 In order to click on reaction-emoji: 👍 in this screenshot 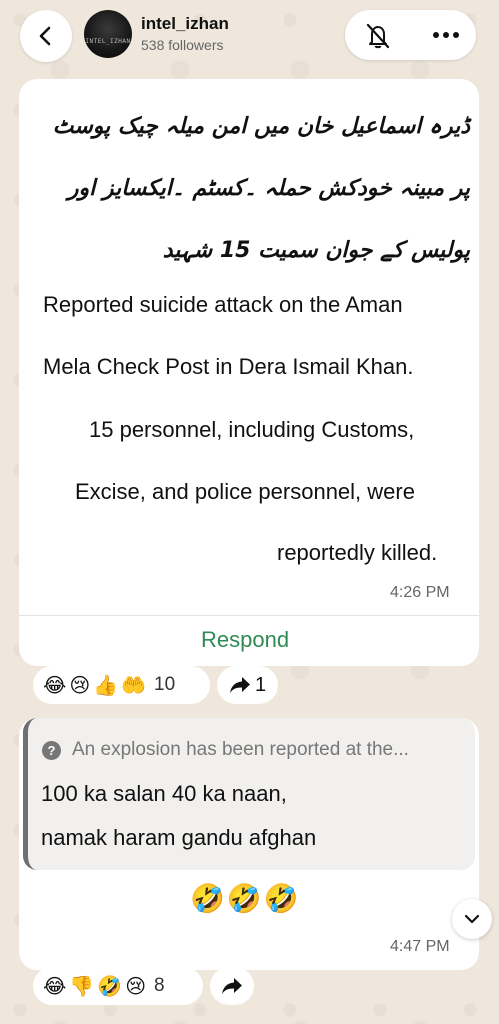, I will do `click(106, 685)`.